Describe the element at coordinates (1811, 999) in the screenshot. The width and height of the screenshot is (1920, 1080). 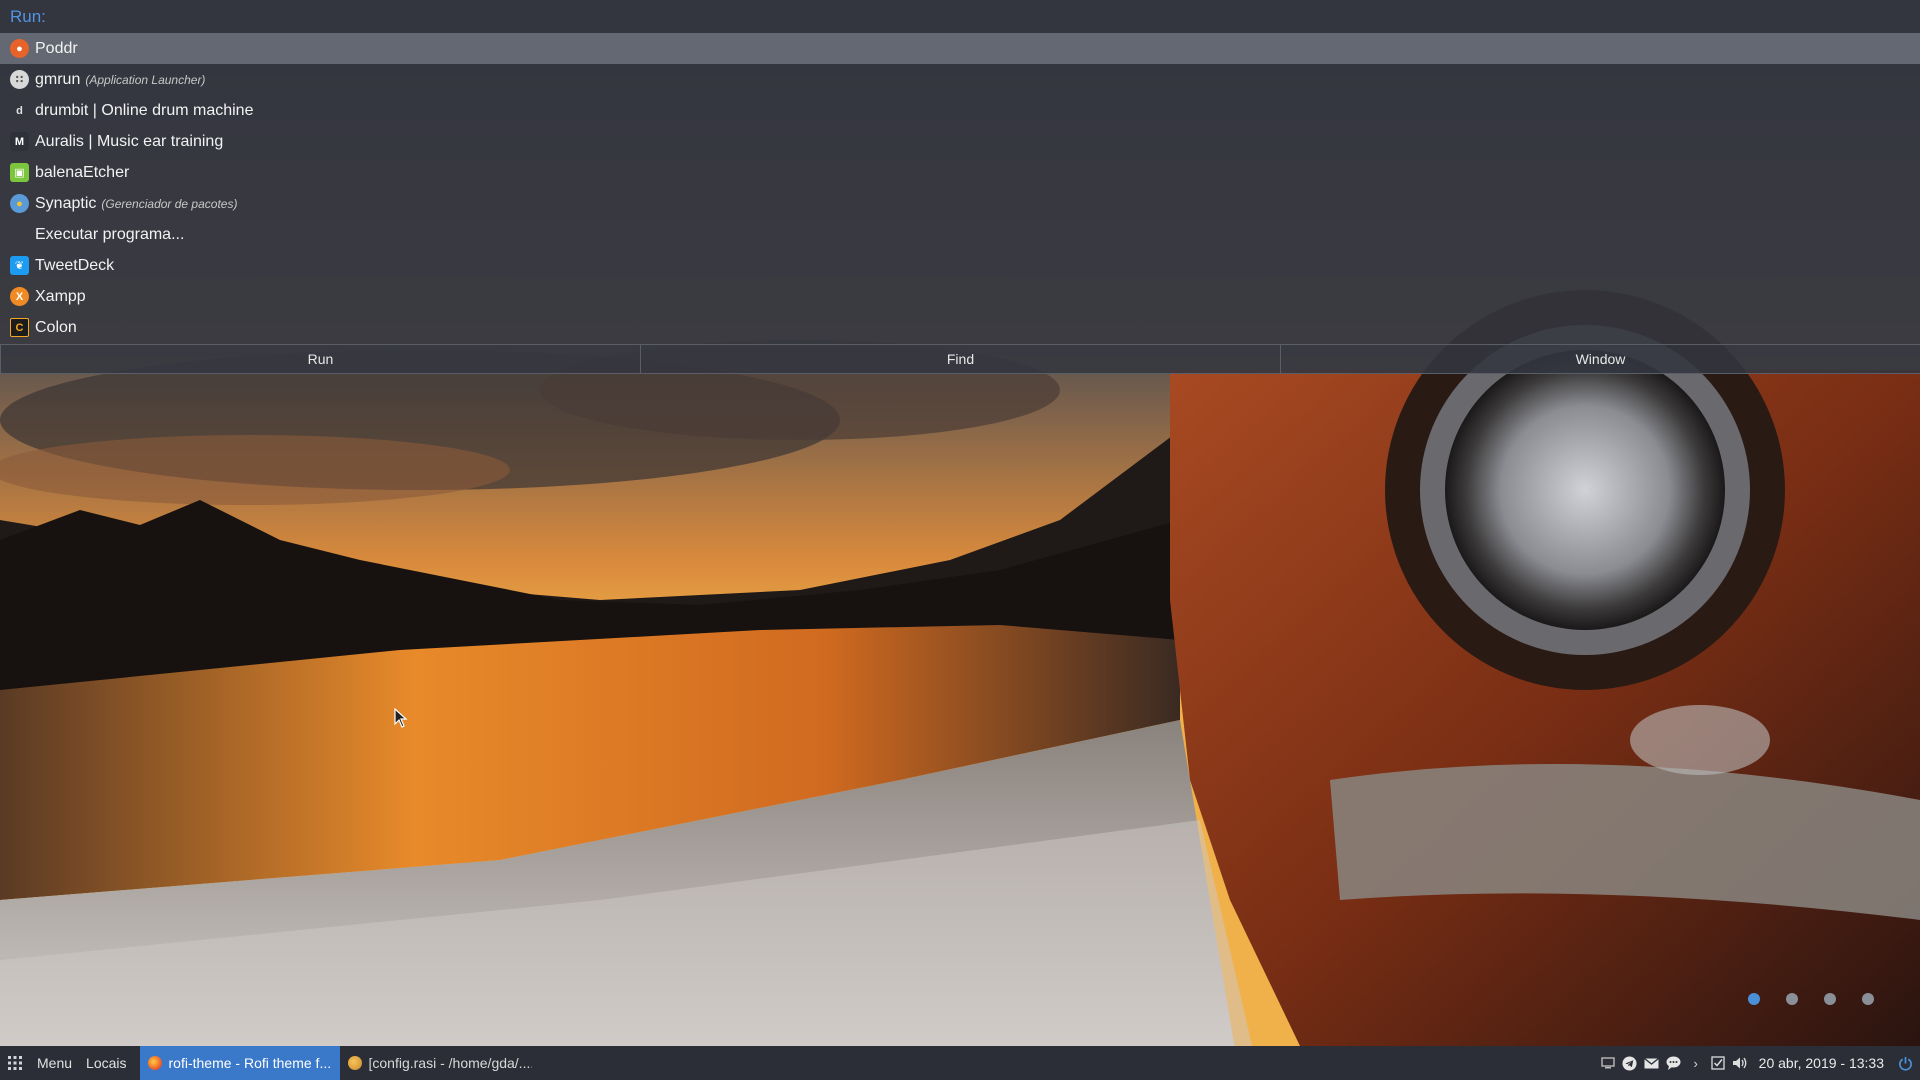
I see `workspace-indicator` at that location.